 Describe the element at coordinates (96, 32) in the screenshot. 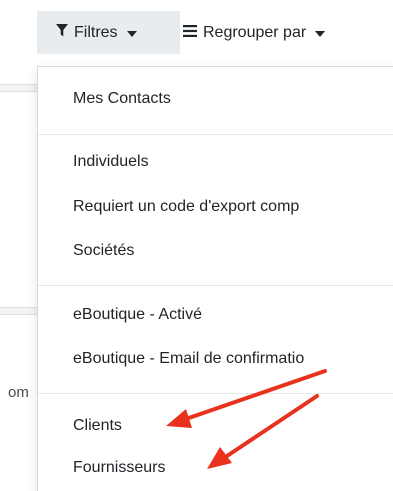

I see `filters-button-label: Filtres` at that location.